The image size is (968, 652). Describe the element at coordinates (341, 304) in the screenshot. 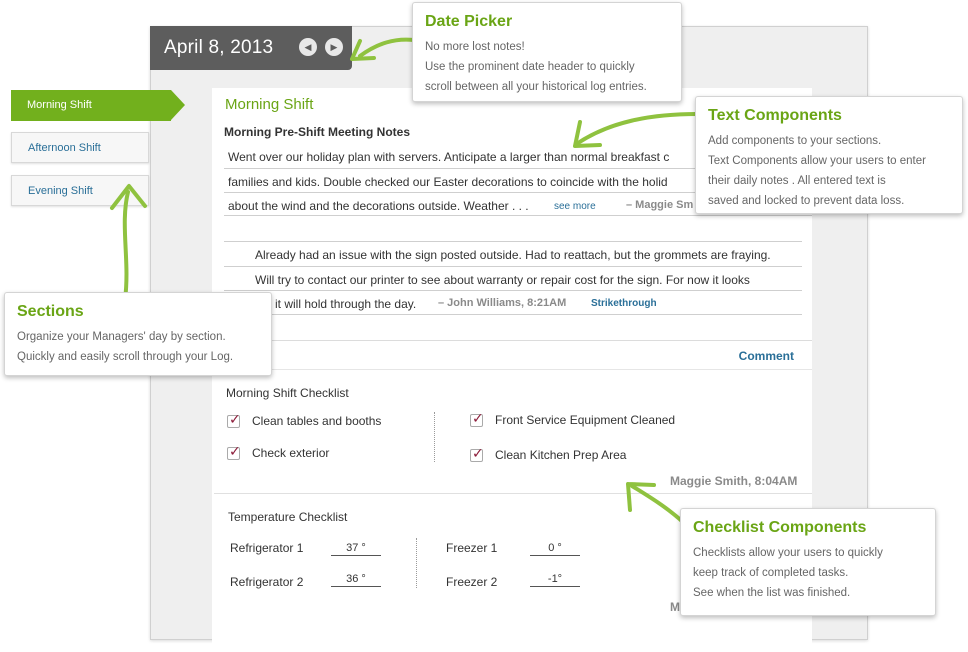

I see `note-line: e it will hold through the day.` at that location.